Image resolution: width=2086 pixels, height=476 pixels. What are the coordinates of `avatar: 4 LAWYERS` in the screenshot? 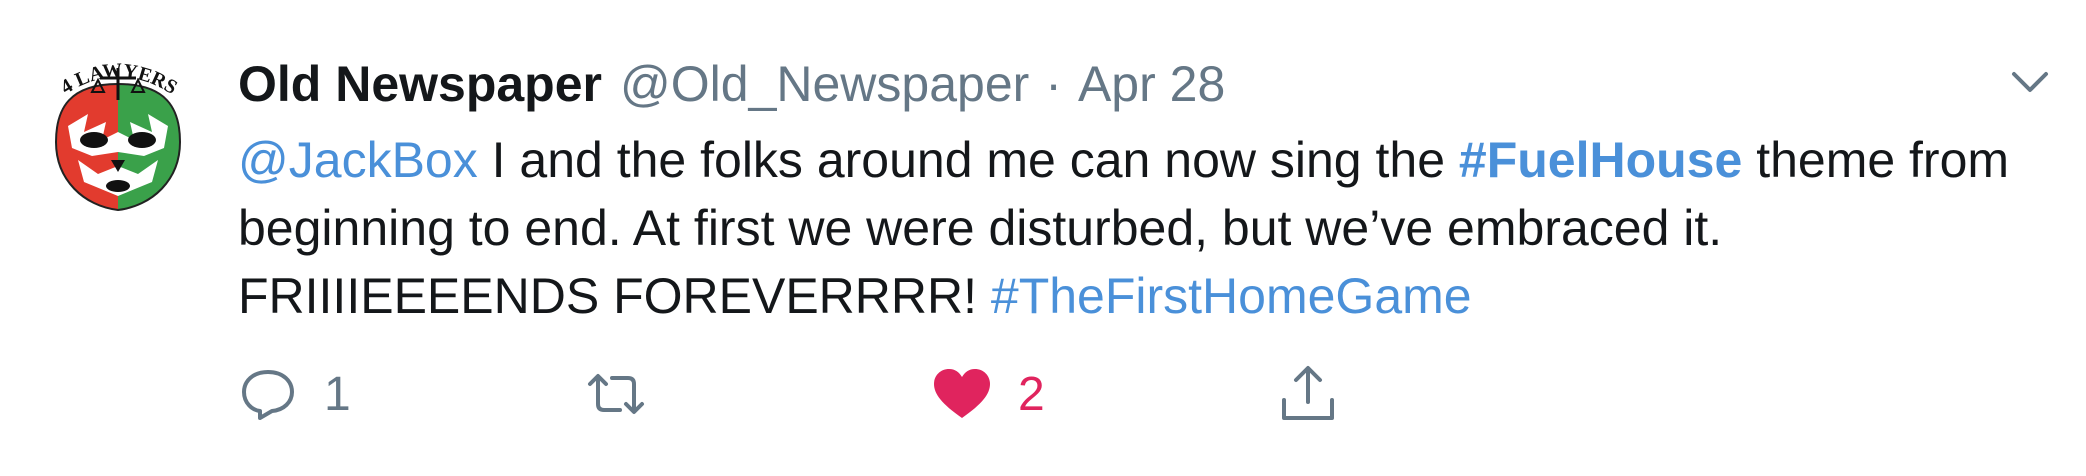 It's located at (118, 136).